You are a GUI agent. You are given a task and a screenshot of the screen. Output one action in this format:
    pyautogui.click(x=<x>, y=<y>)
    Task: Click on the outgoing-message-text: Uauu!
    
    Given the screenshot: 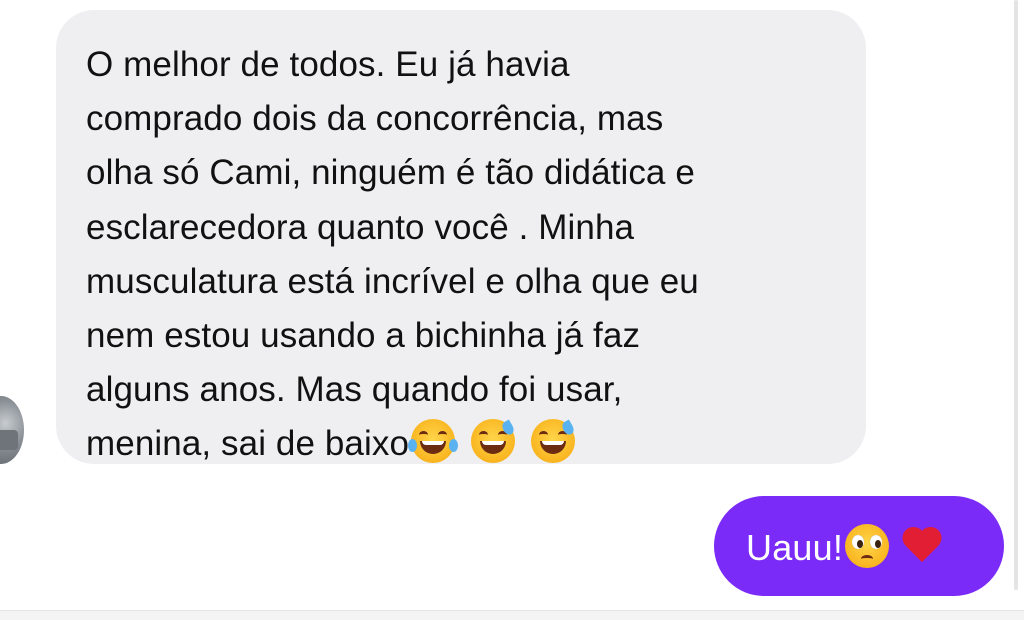 What is the action you would take?
    pyautogui.click(x=844, y=546)
    